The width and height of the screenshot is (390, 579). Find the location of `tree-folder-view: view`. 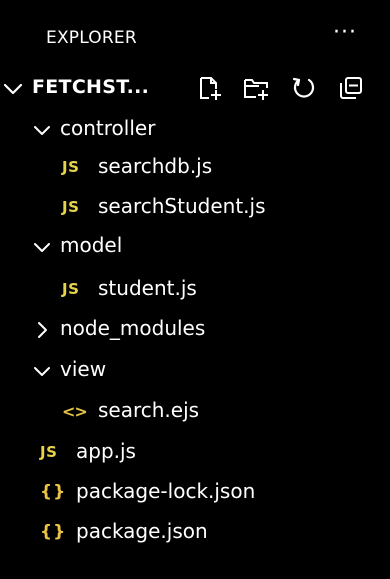

tree-folder-view: view is located at coordinates (195, 370).